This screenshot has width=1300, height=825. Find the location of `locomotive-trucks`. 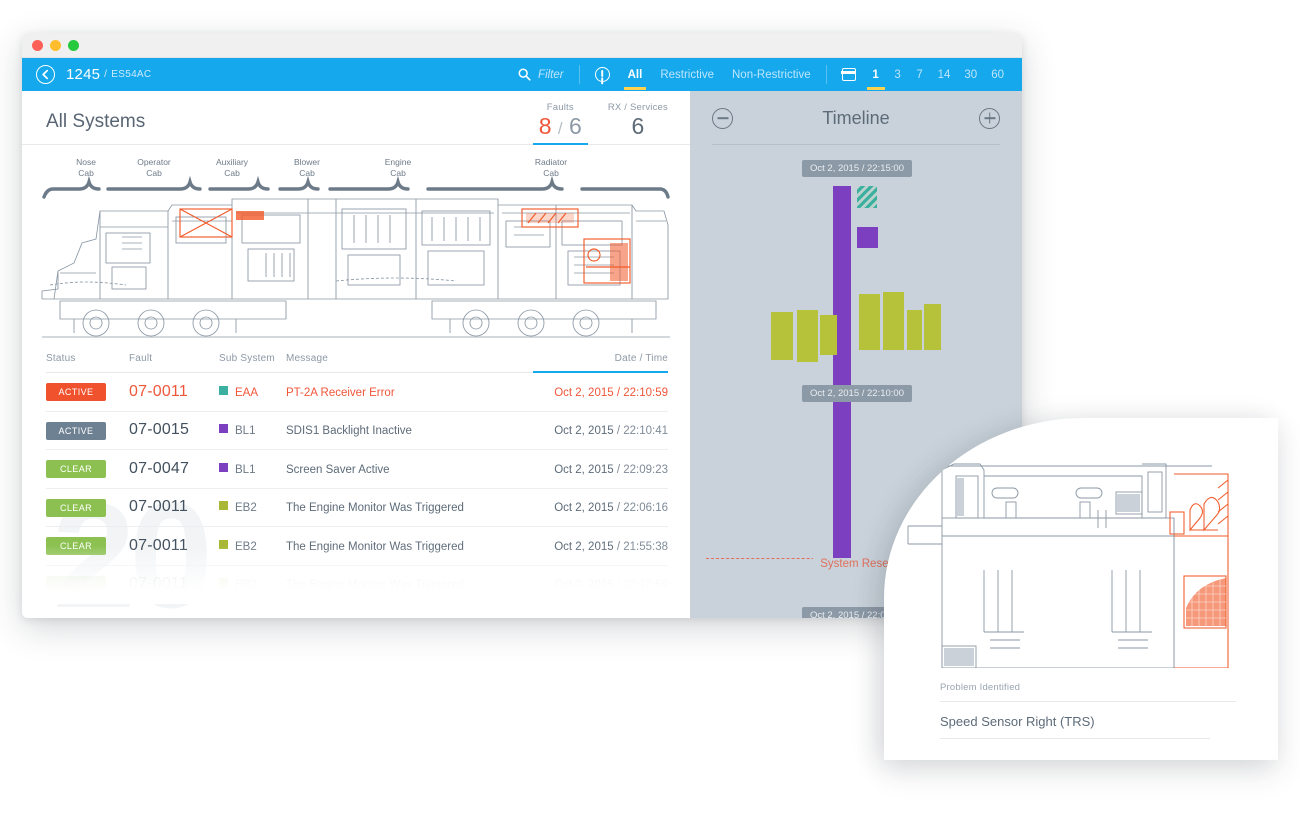

locomotive-trucks is located at coordinates (356, 319).